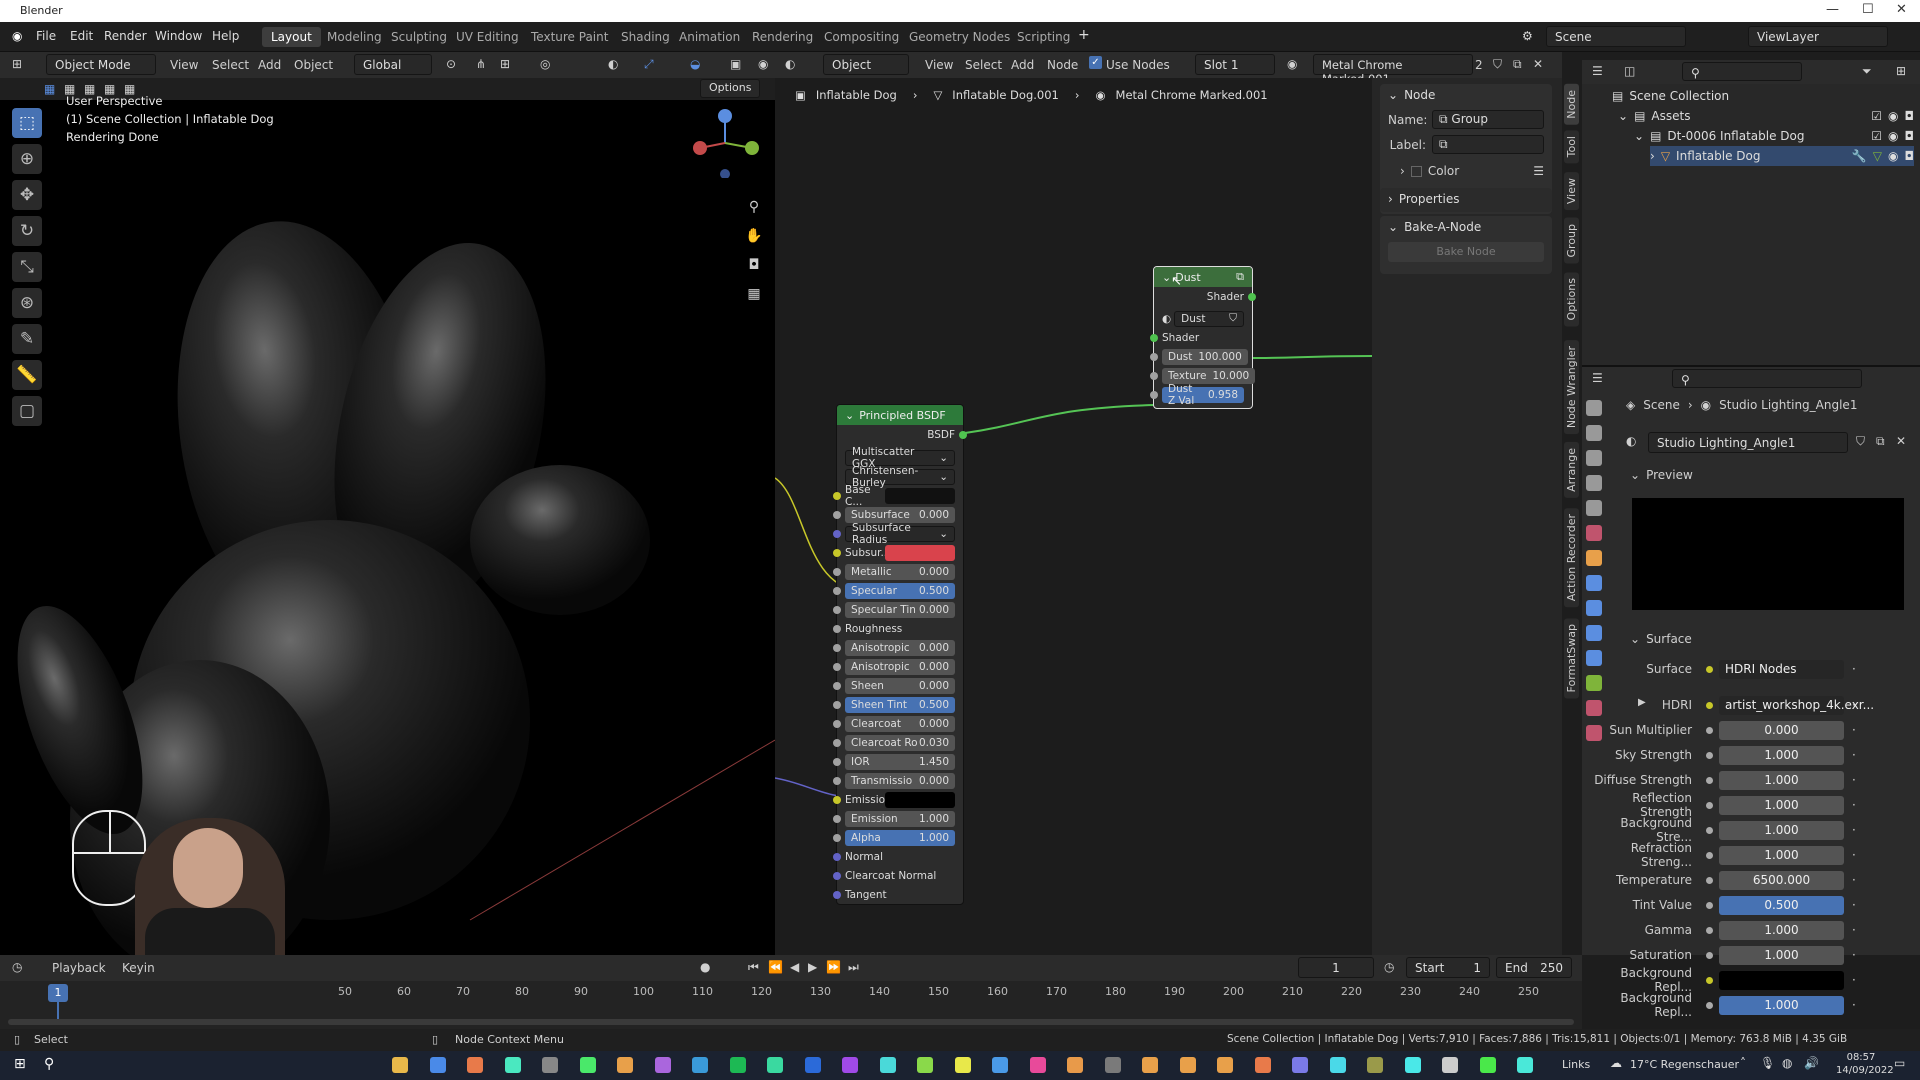 This screenshot has width=1920, height=1080. What do you see at coordinates (1062, 65) in the screenshot?
I see `node-menu-node: Node` at bounding box center [1062, 65].